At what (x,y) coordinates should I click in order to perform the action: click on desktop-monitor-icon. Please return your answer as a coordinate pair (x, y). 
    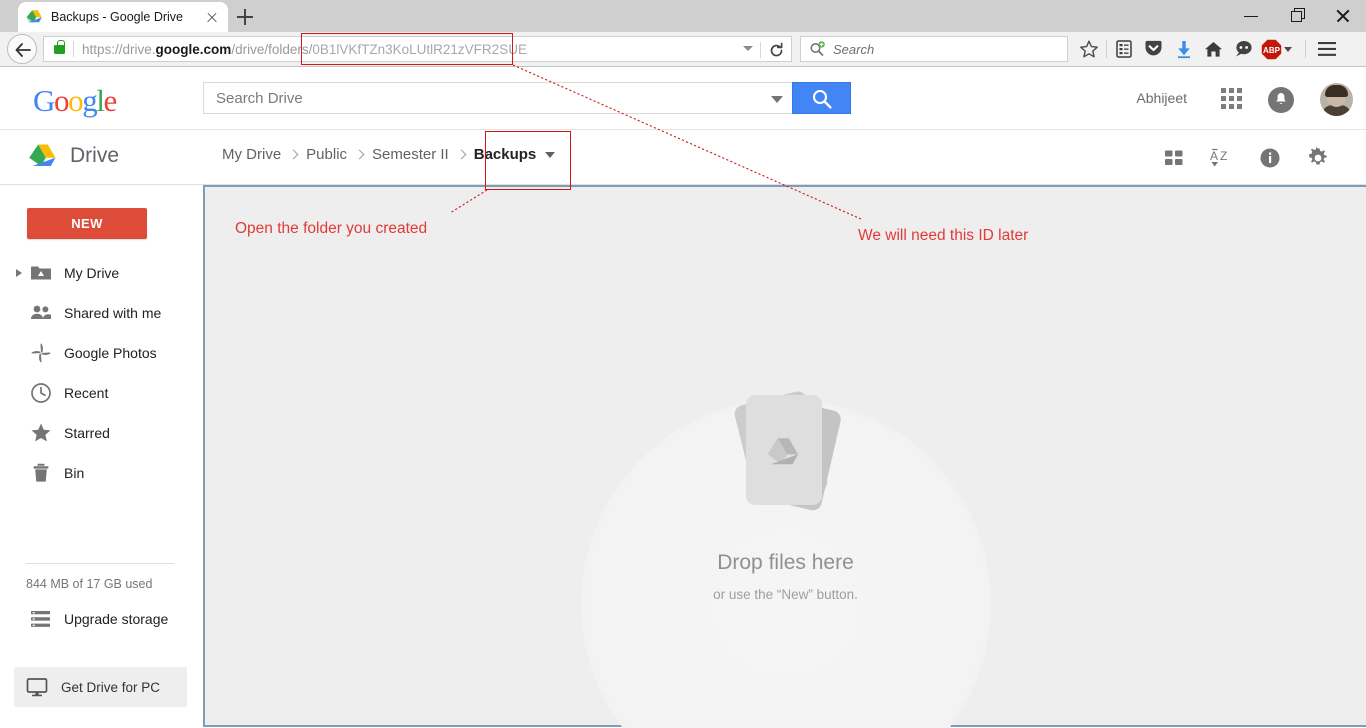
    Looking at the image, I should click on (37, 687).